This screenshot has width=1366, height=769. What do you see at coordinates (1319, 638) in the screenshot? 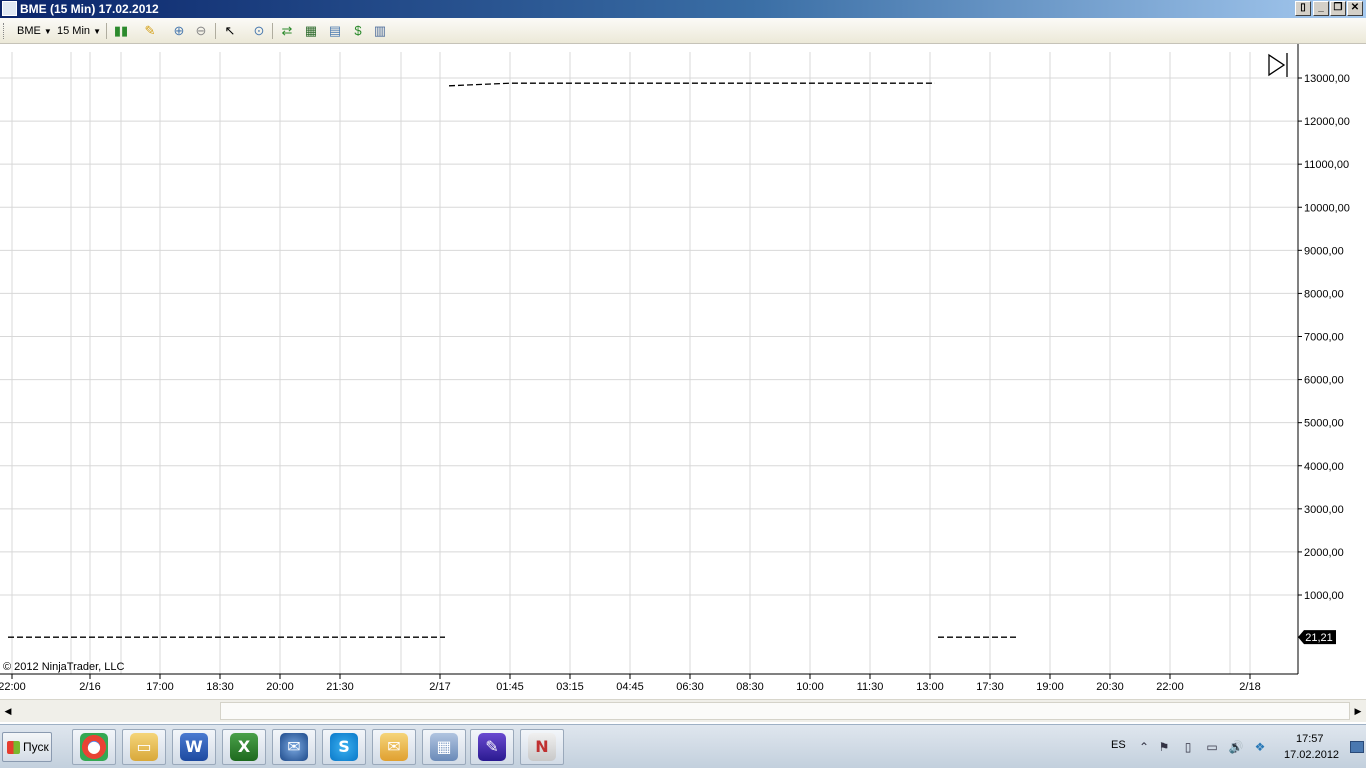
I see `last-price-label: 21,21` at bounding box center [1319, 638].